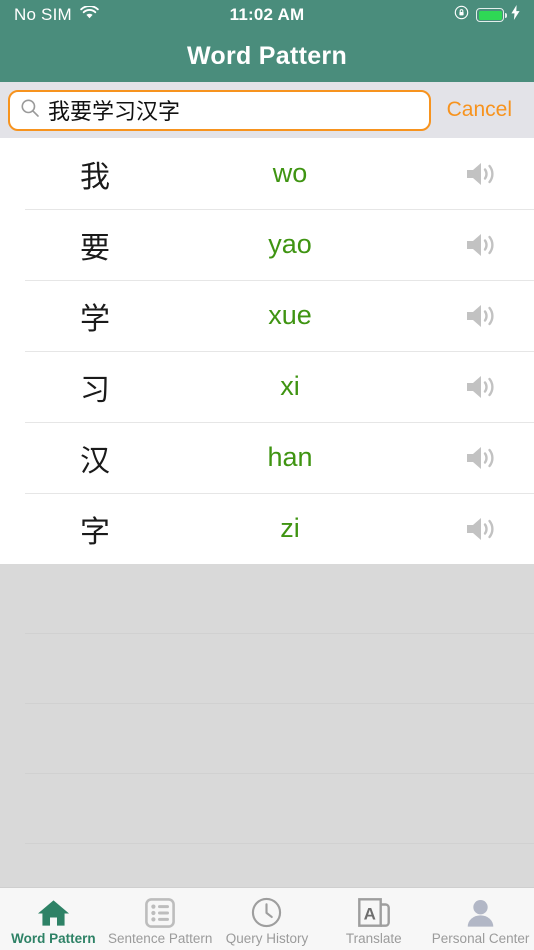 The width and height of the screenshot is (534, 950). Describe the element at coordinates (89, 15) in the screenshot. I see `wifi-icon` at that location.